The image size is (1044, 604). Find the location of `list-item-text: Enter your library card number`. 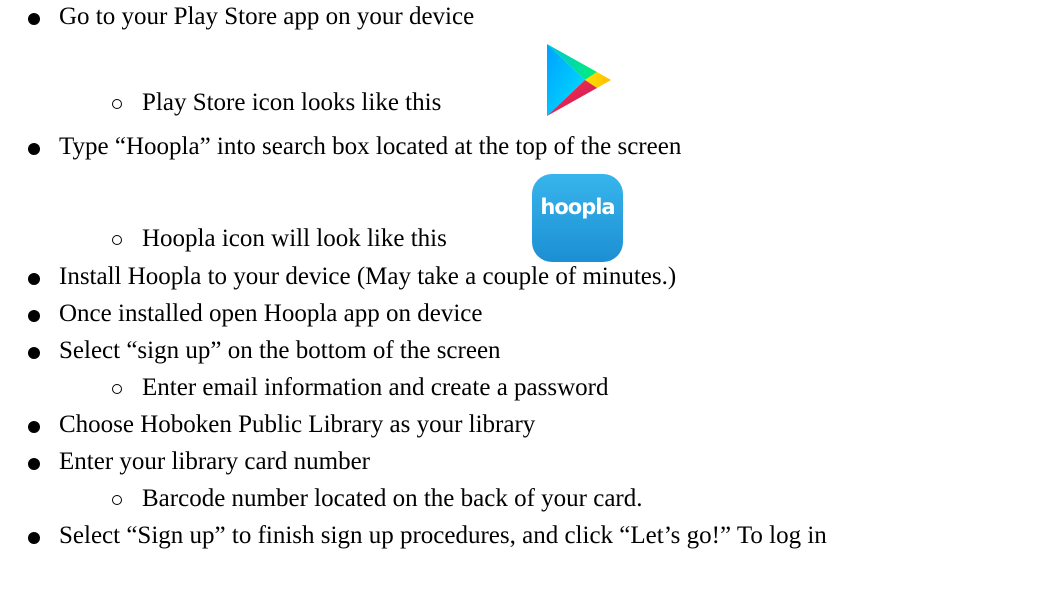

list-item-text: Enter your library card number is located at coordinates (214, 461).